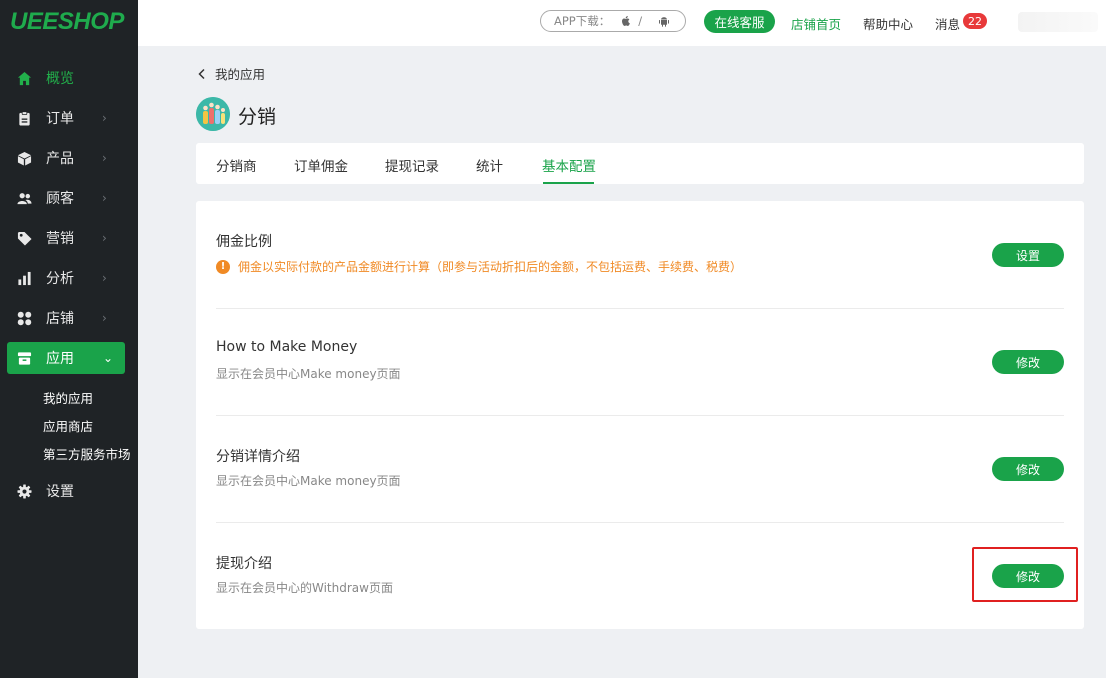 This screenshot has width=1106, height=678. Describe the element at coordinates (947, 23) in the screenshot. I see `messages-link: 消息` at that location.